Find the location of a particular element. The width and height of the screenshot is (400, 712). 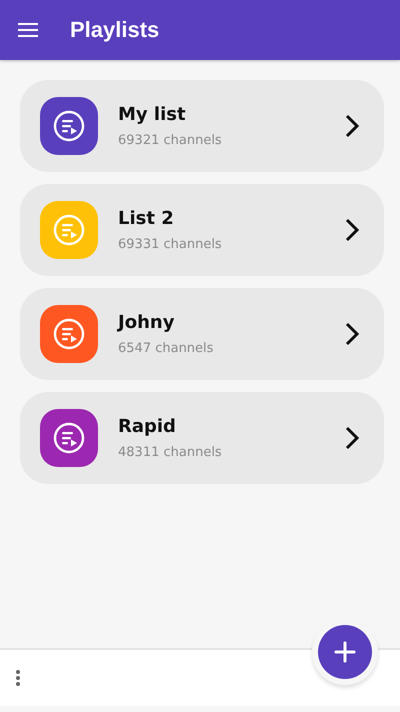

playlist-name: Rapid is located at coordinates (147, 426).